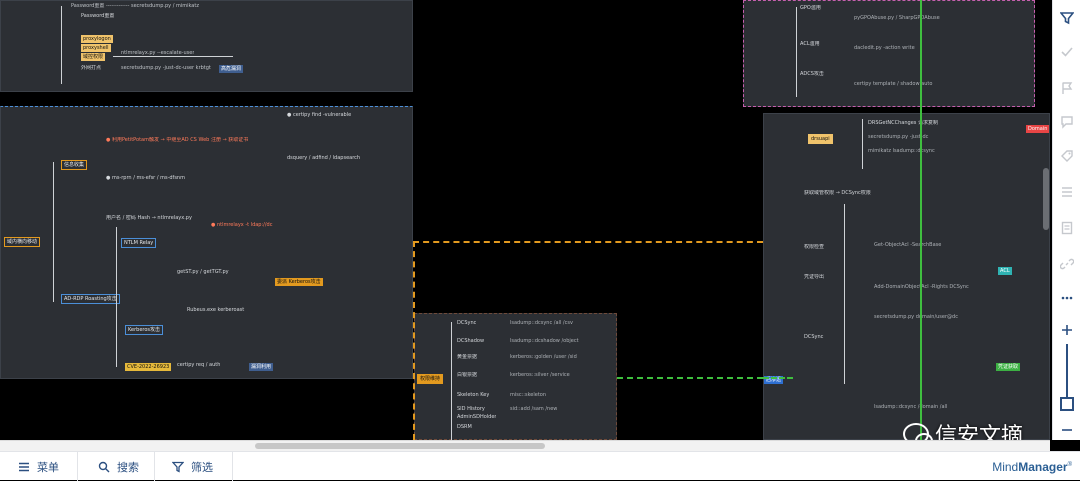 The image size is (1080, 481). I want to click on node-ntlm-relay: NTLM Relay, so click(139, 243).